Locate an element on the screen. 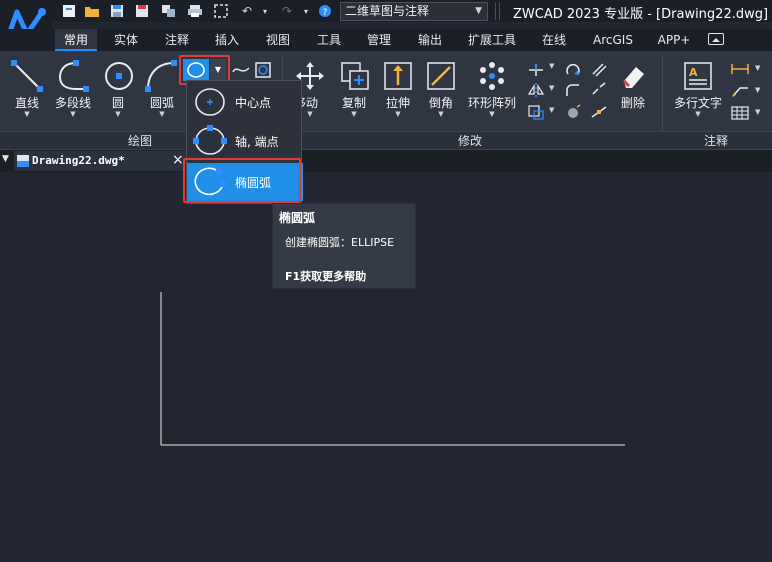 This screenshot has height=562, width=772. table-tool-icon is located at coordinates (740, 114).